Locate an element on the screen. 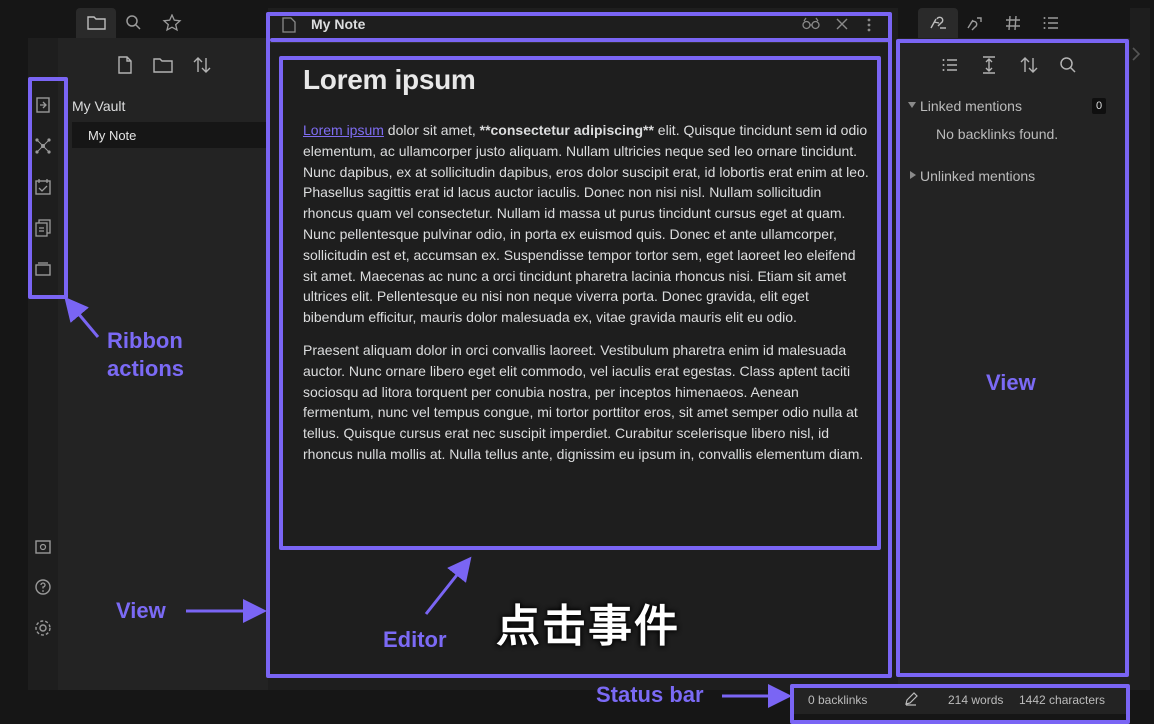  arrow-editor is located at coordinates (448, 585).